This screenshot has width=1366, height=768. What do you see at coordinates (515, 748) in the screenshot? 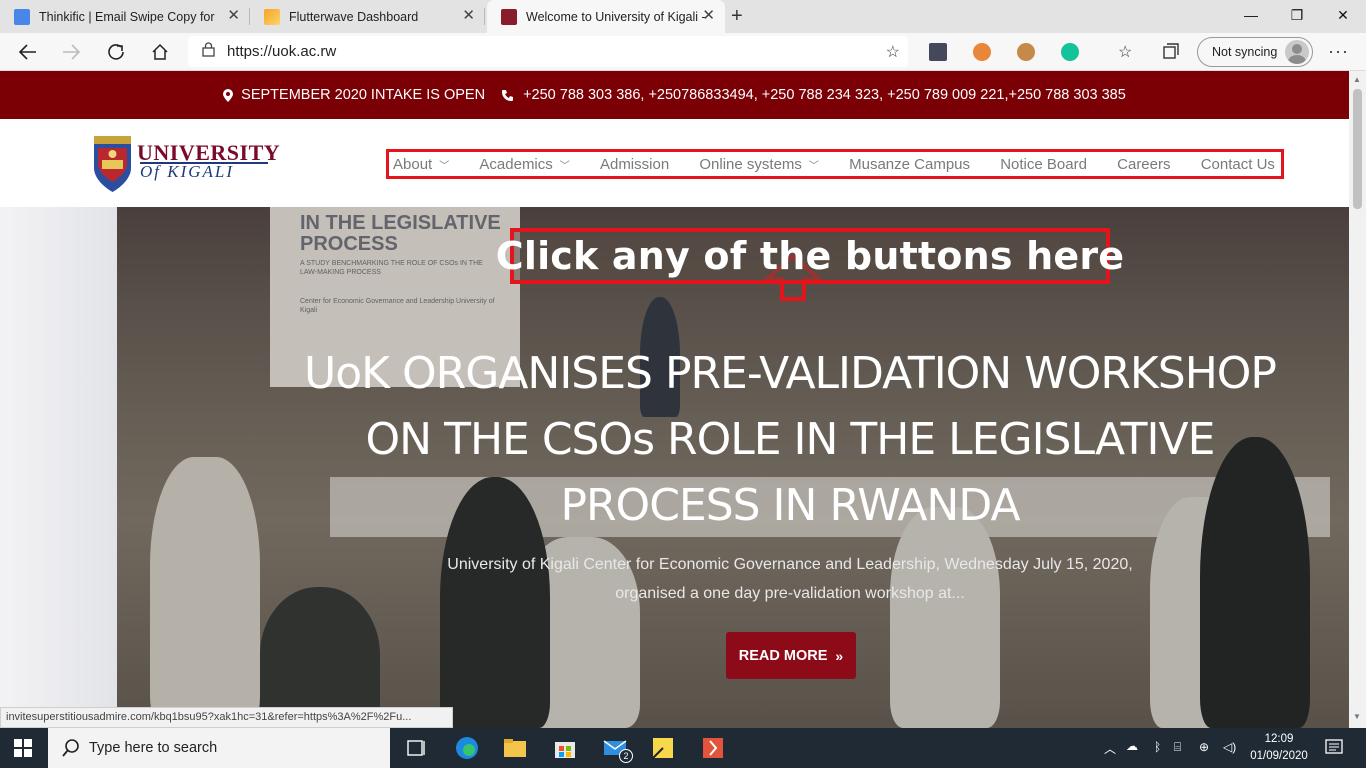
I see `file-explorer-icon` at bounding box center [515, 748].